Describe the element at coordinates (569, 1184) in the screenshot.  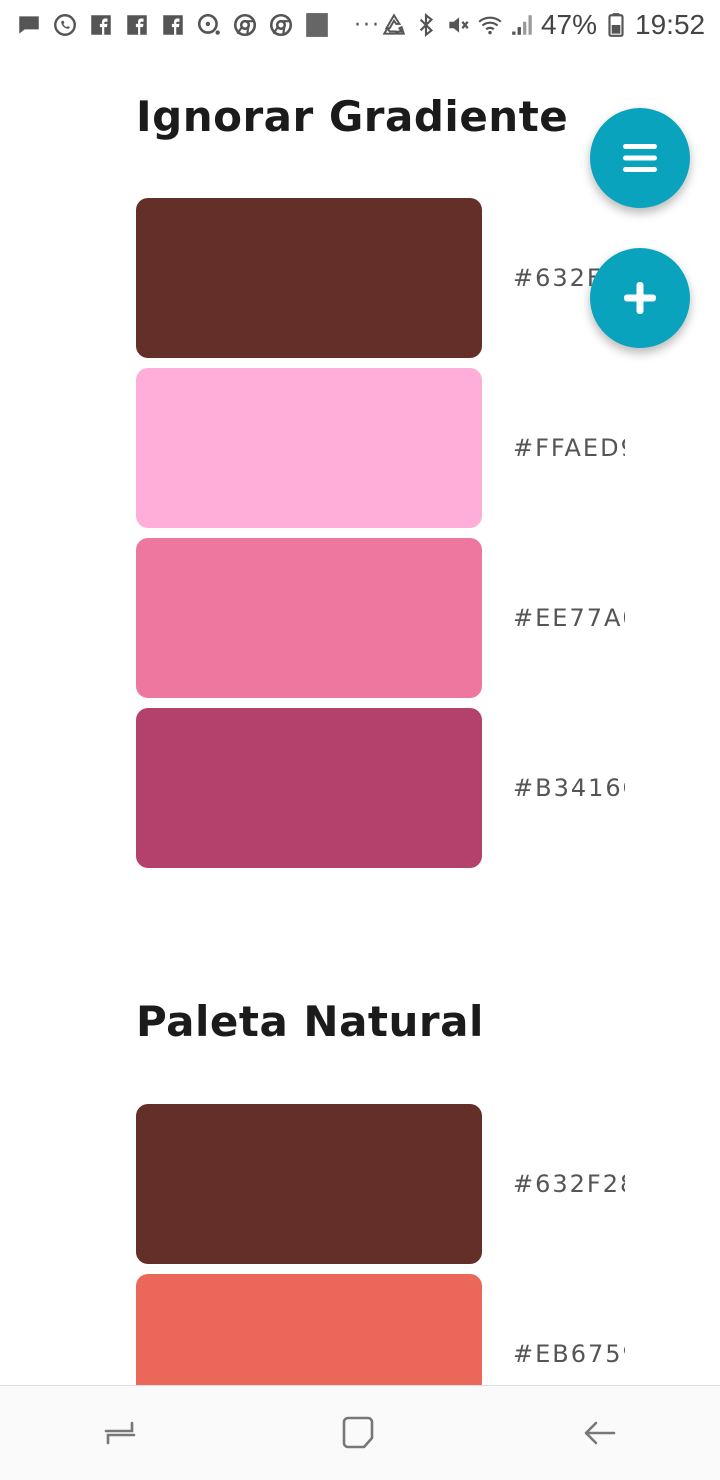
I see `hex-label: #632F28` at that location.